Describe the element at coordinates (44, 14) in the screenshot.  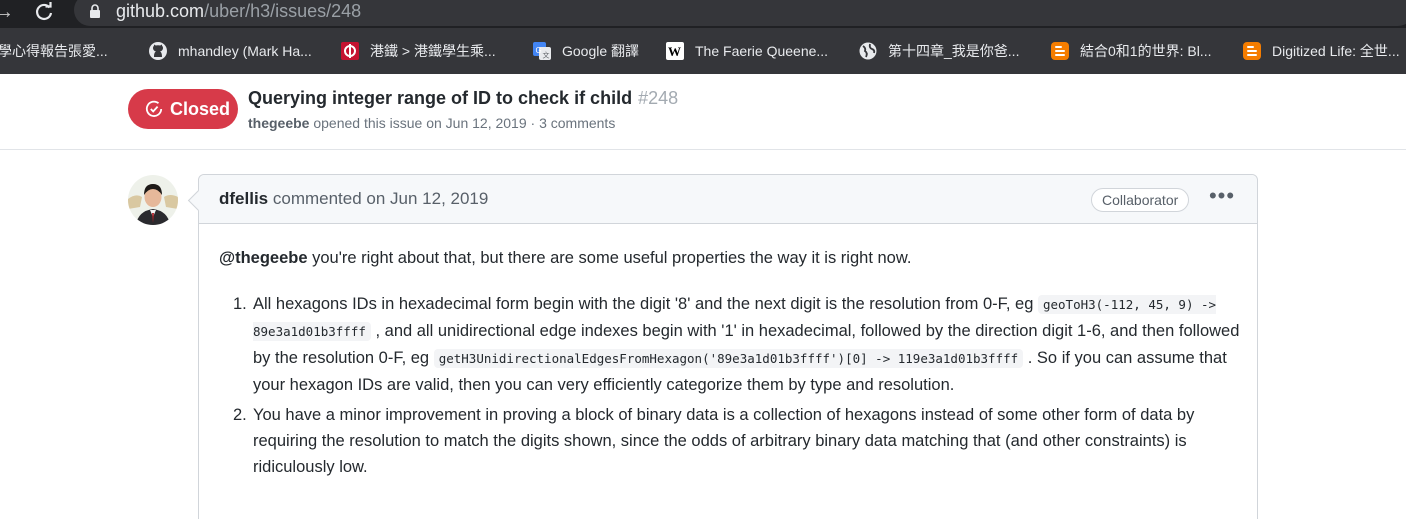
I see `reload-icon` at that location.